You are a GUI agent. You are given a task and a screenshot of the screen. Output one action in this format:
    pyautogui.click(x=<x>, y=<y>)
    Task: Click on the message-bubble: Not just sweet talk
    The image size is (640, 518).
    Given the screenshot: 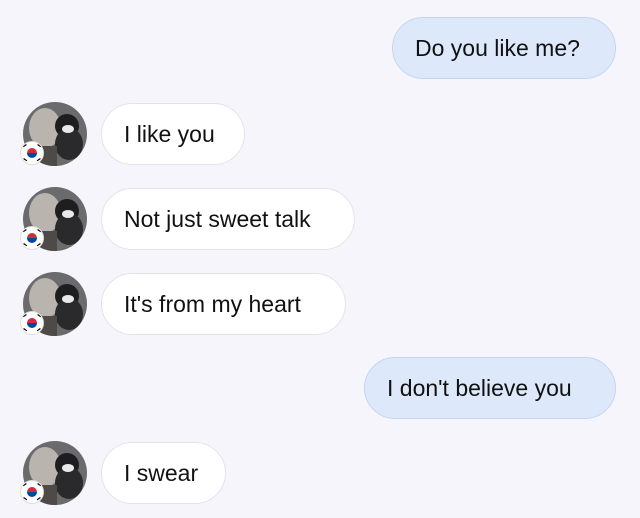 What is the action you would take?
    pyautogui.click(x=228, y=219)
    